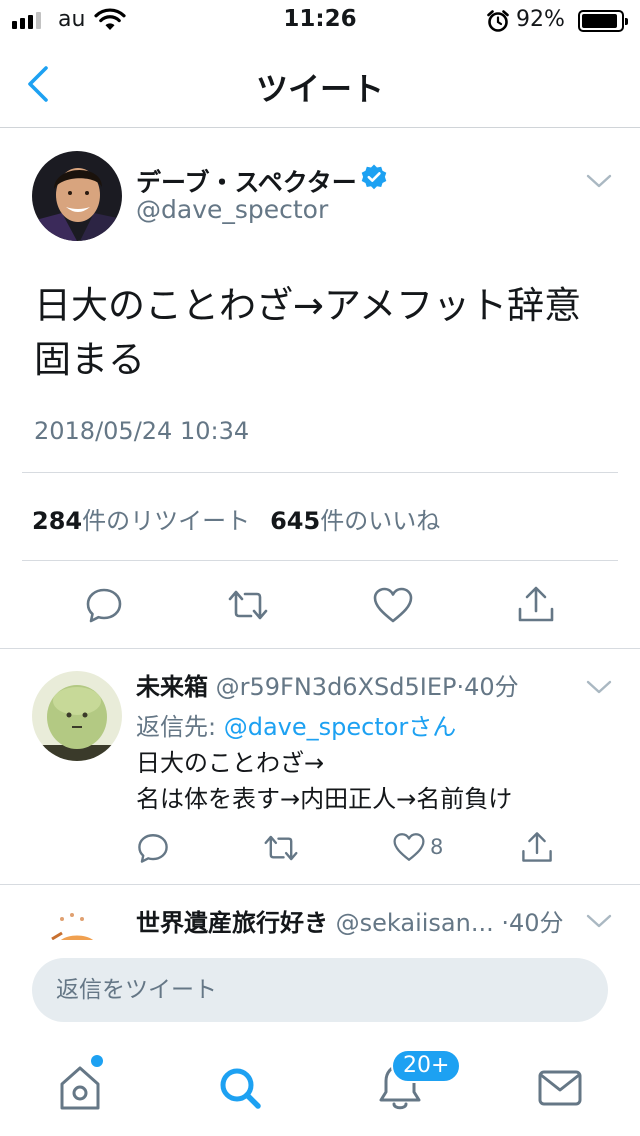  I want to click on reply-tweet: 世界遺産旅行好き @sekaiisan... ·40分, so click(320, 912).